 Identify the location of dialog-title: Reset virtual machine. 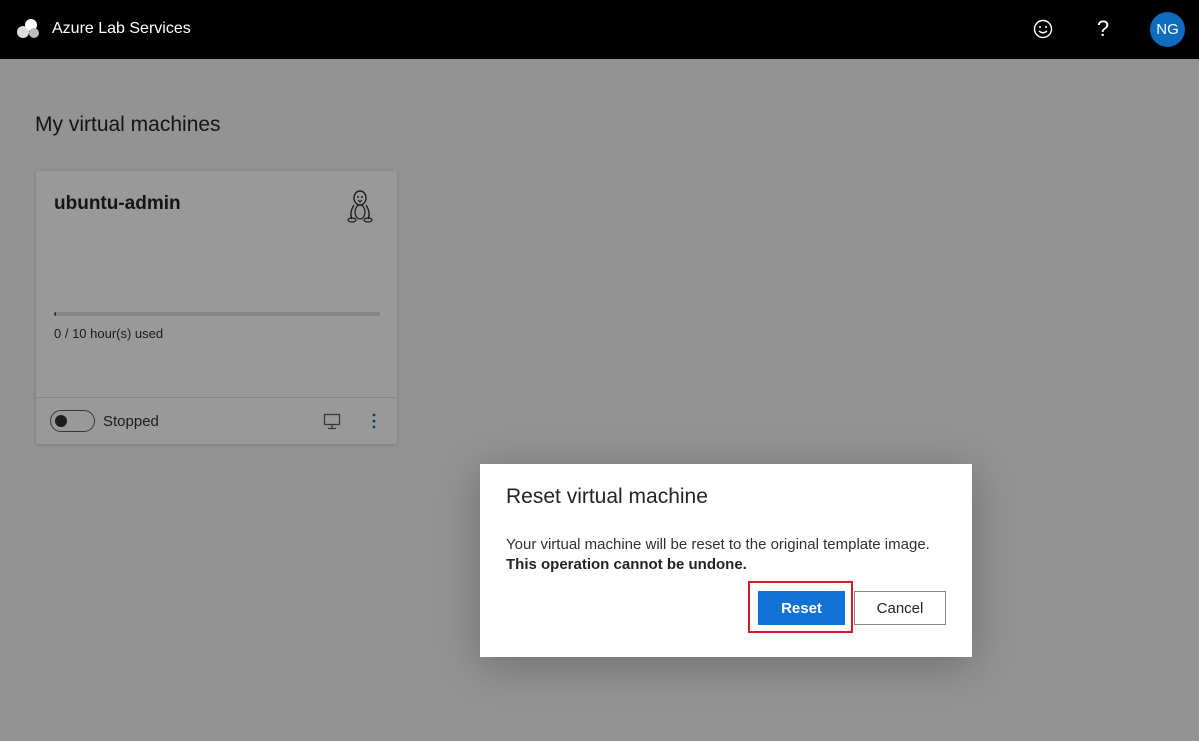
(607, 496).